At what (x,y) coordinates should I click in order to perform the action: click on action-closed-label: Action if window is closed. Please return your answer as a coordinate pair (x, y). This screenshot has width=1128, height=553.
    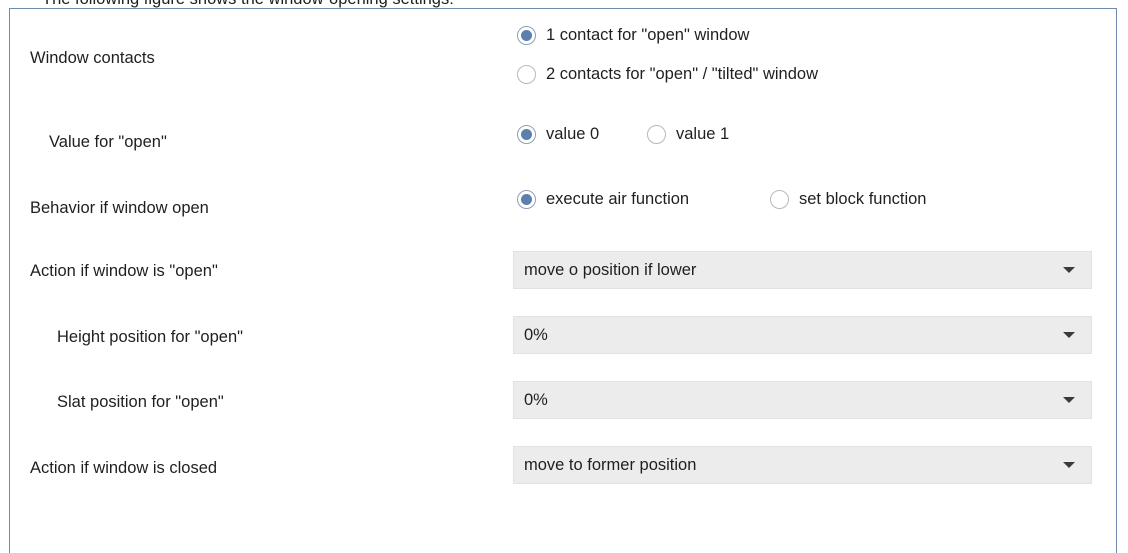
    Looking at the image, I should click on (124, 468).